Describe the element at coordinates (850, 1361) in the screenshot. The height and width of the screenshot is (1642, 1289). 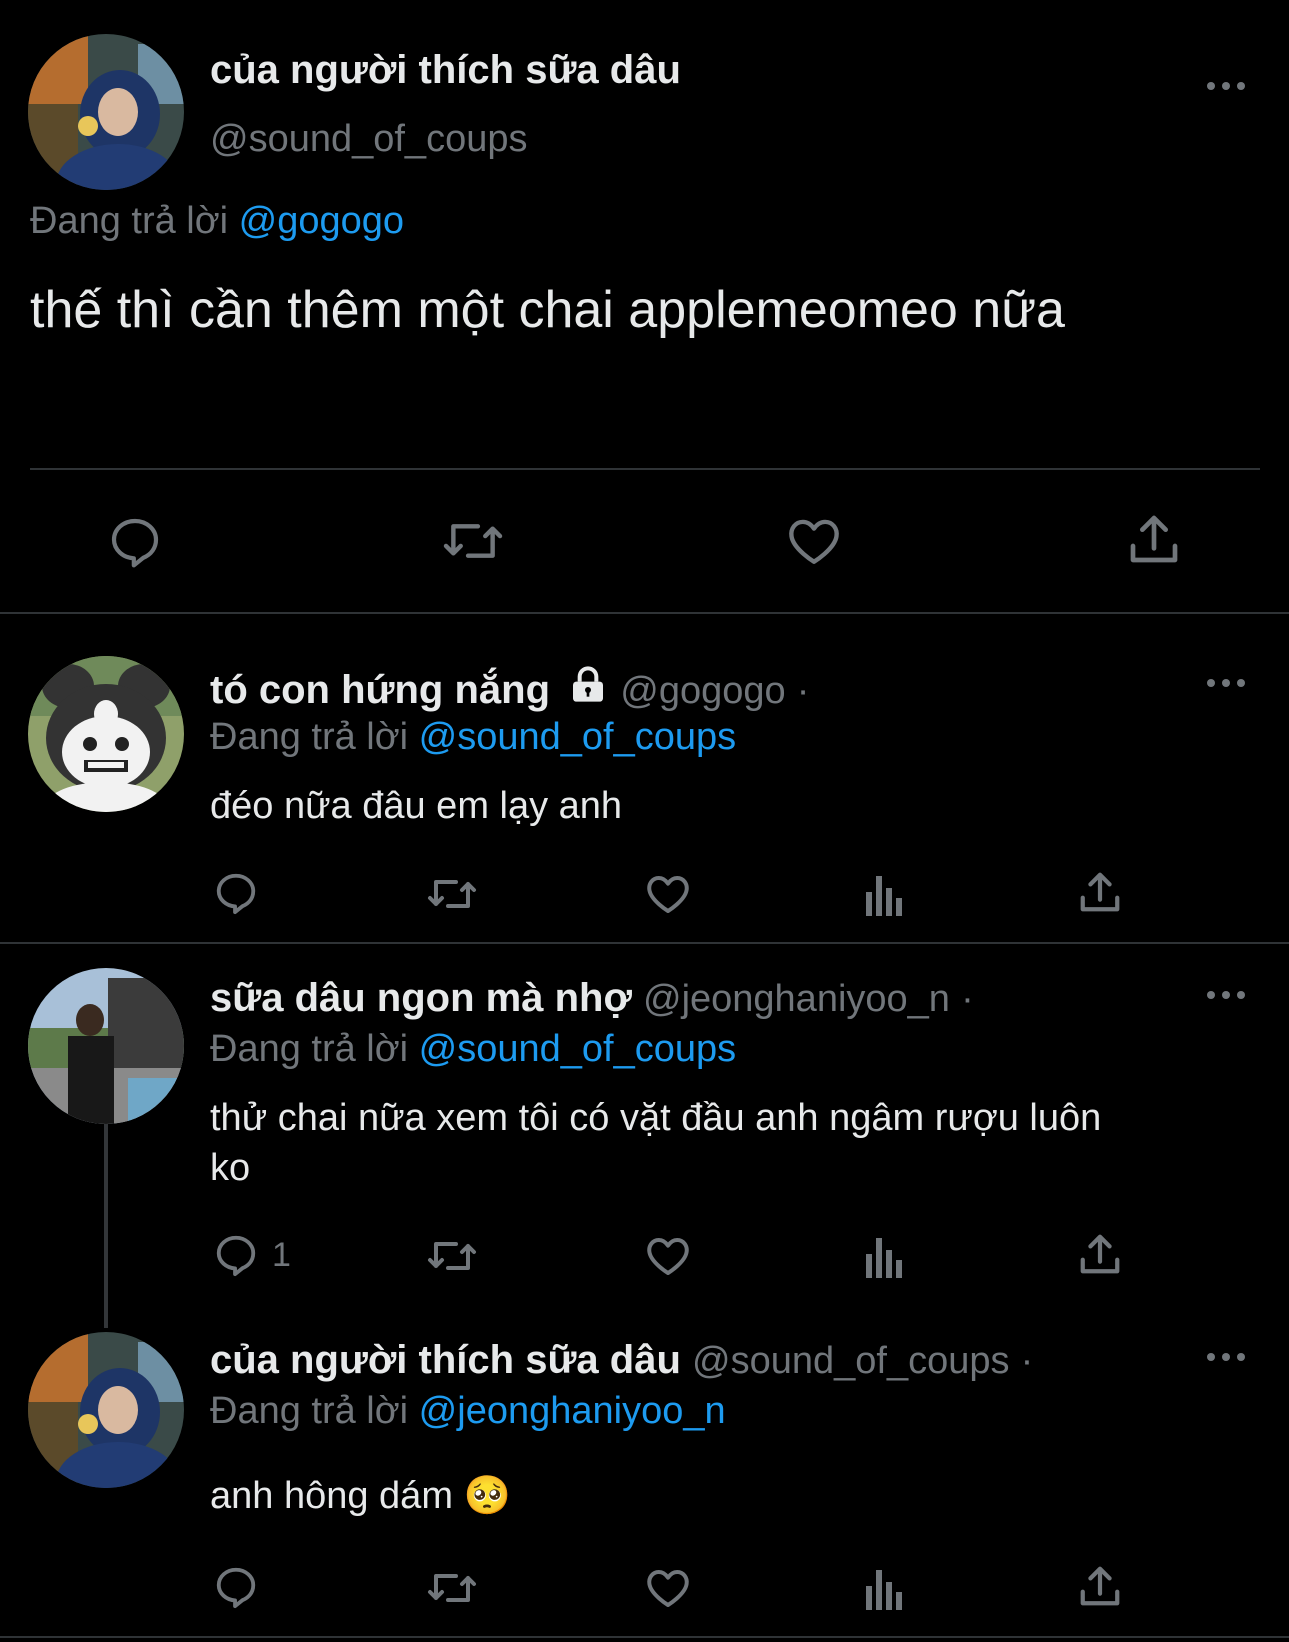
I see `reply3-handle: @sound_of_coups` at that location.